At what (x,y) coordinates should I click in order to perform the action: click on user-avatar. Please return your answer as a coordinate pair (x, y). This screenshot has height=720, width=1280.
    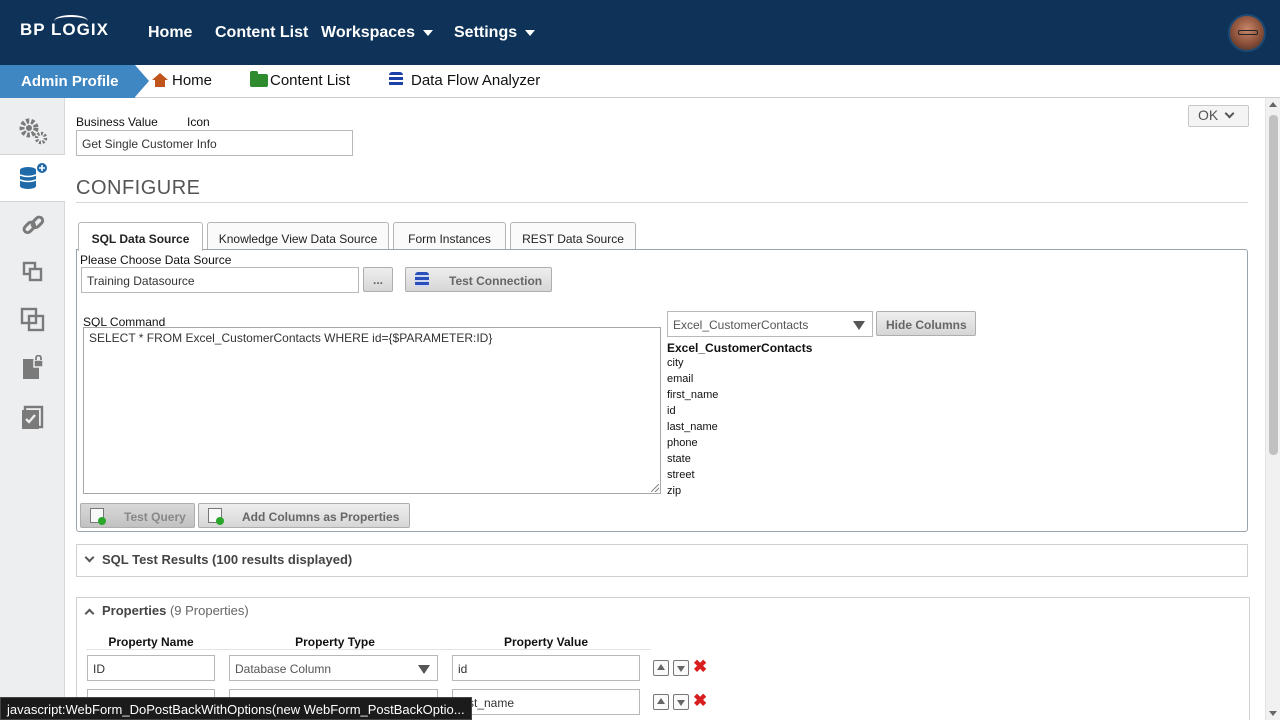
    Looking at the image, I should click on (1247, 33).